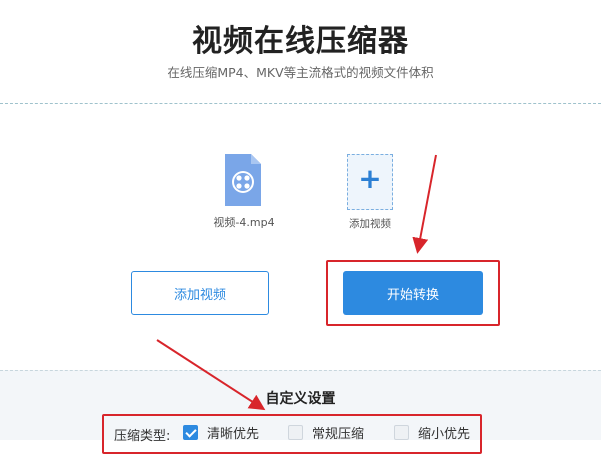 This screenshot has width=601, height=454. What do you see at coordinates (300, 370) in the screenshot?
I see `settings-divider` at bounding box center [300, 370].